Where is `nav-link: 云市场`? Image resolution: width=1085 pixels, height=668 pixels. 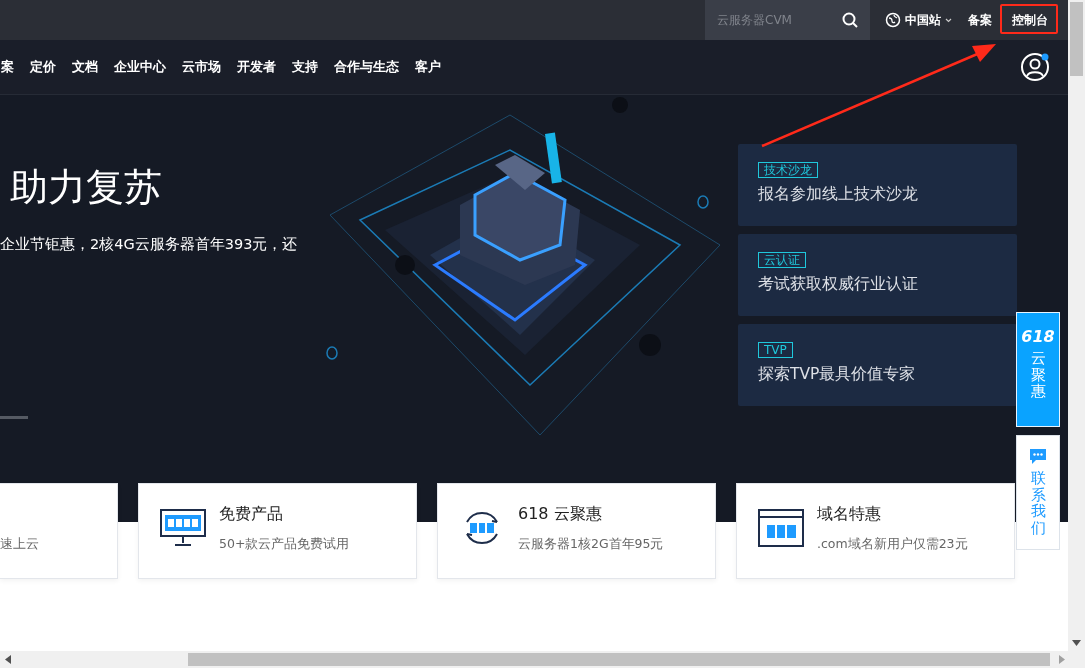 nav-link: 云市场 is located at coordinates (201, 67).